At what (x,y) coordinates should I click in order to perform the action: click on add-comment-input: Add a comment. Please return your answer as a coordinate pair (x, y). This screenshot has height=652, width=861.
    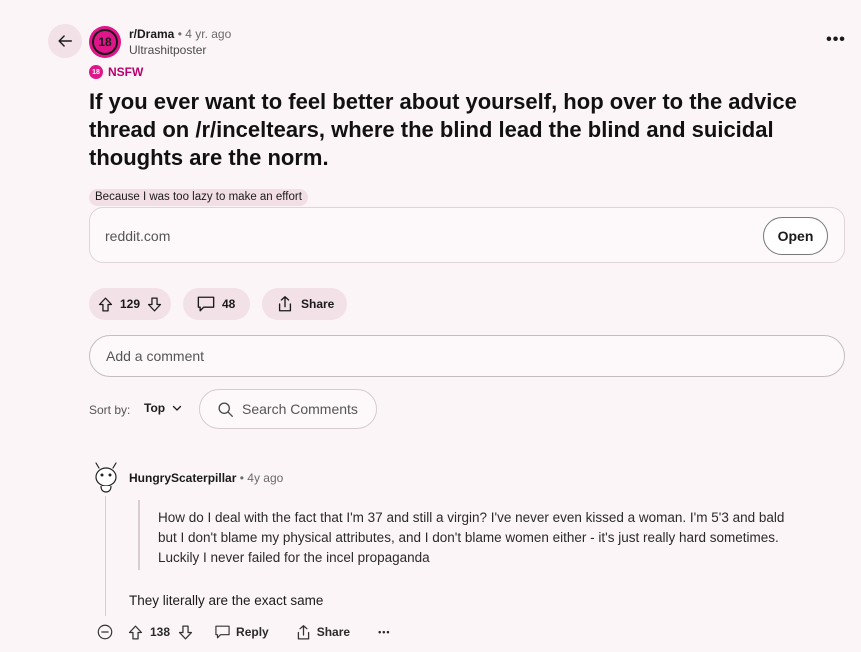
    Looking at the image, I should click on (467, 356).